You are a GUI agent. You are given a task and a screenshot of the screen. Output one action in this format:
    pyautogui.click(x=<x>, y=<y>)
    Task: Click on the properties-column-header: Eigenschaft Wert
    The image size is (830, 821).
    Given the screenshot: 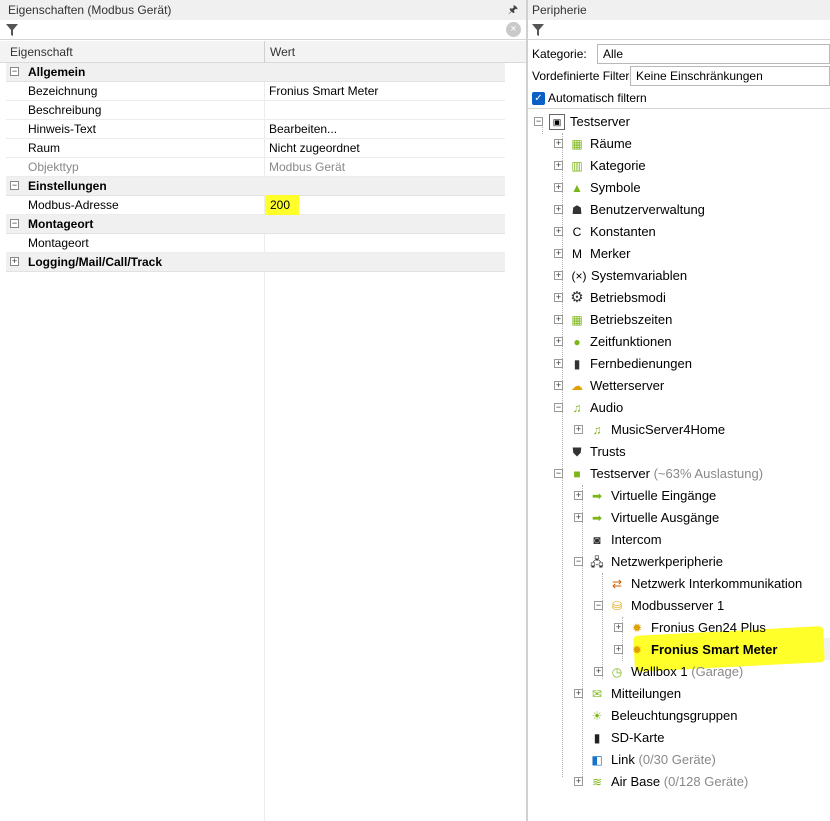 What is the action you would take?
    pyautogui.click(x=263, y=52)
    